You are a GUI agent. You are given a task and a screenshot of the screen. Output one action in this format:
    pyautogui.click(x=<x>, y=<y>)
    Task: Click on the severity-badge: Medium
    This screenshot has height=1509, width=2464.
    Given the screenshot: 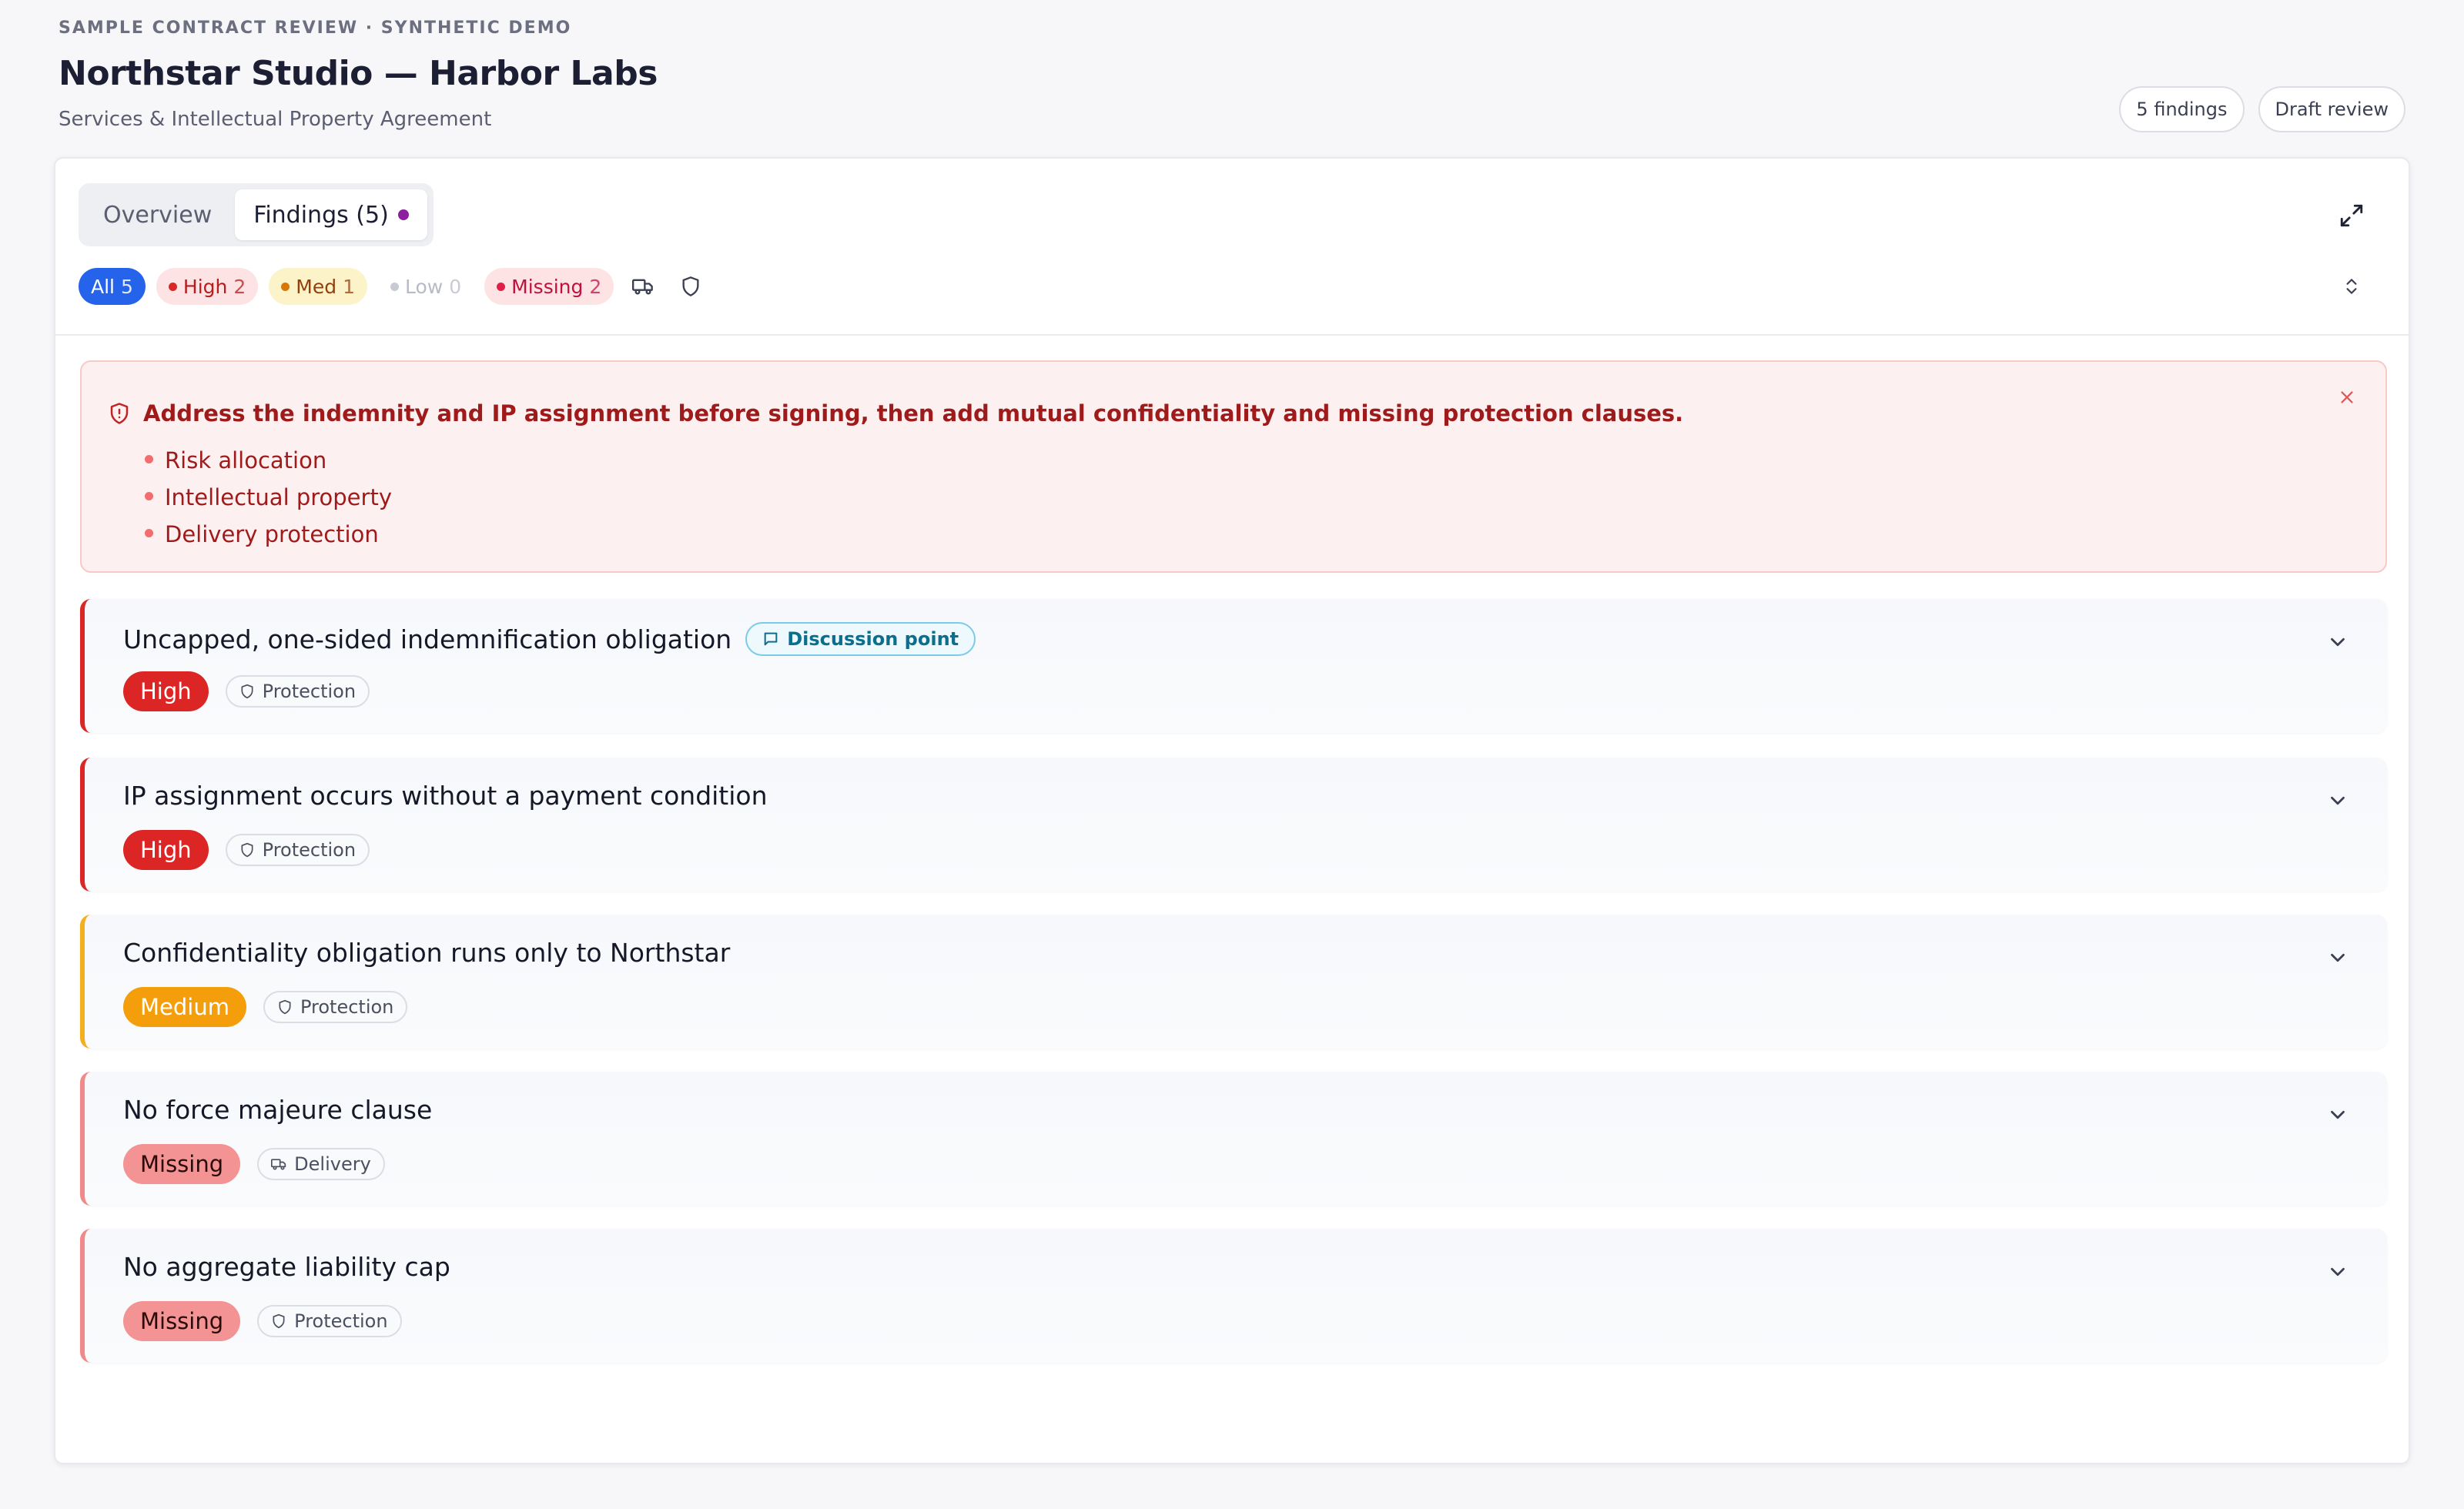 What is the action you would take?
    pyautogui.click(x=184, y=1007)
    